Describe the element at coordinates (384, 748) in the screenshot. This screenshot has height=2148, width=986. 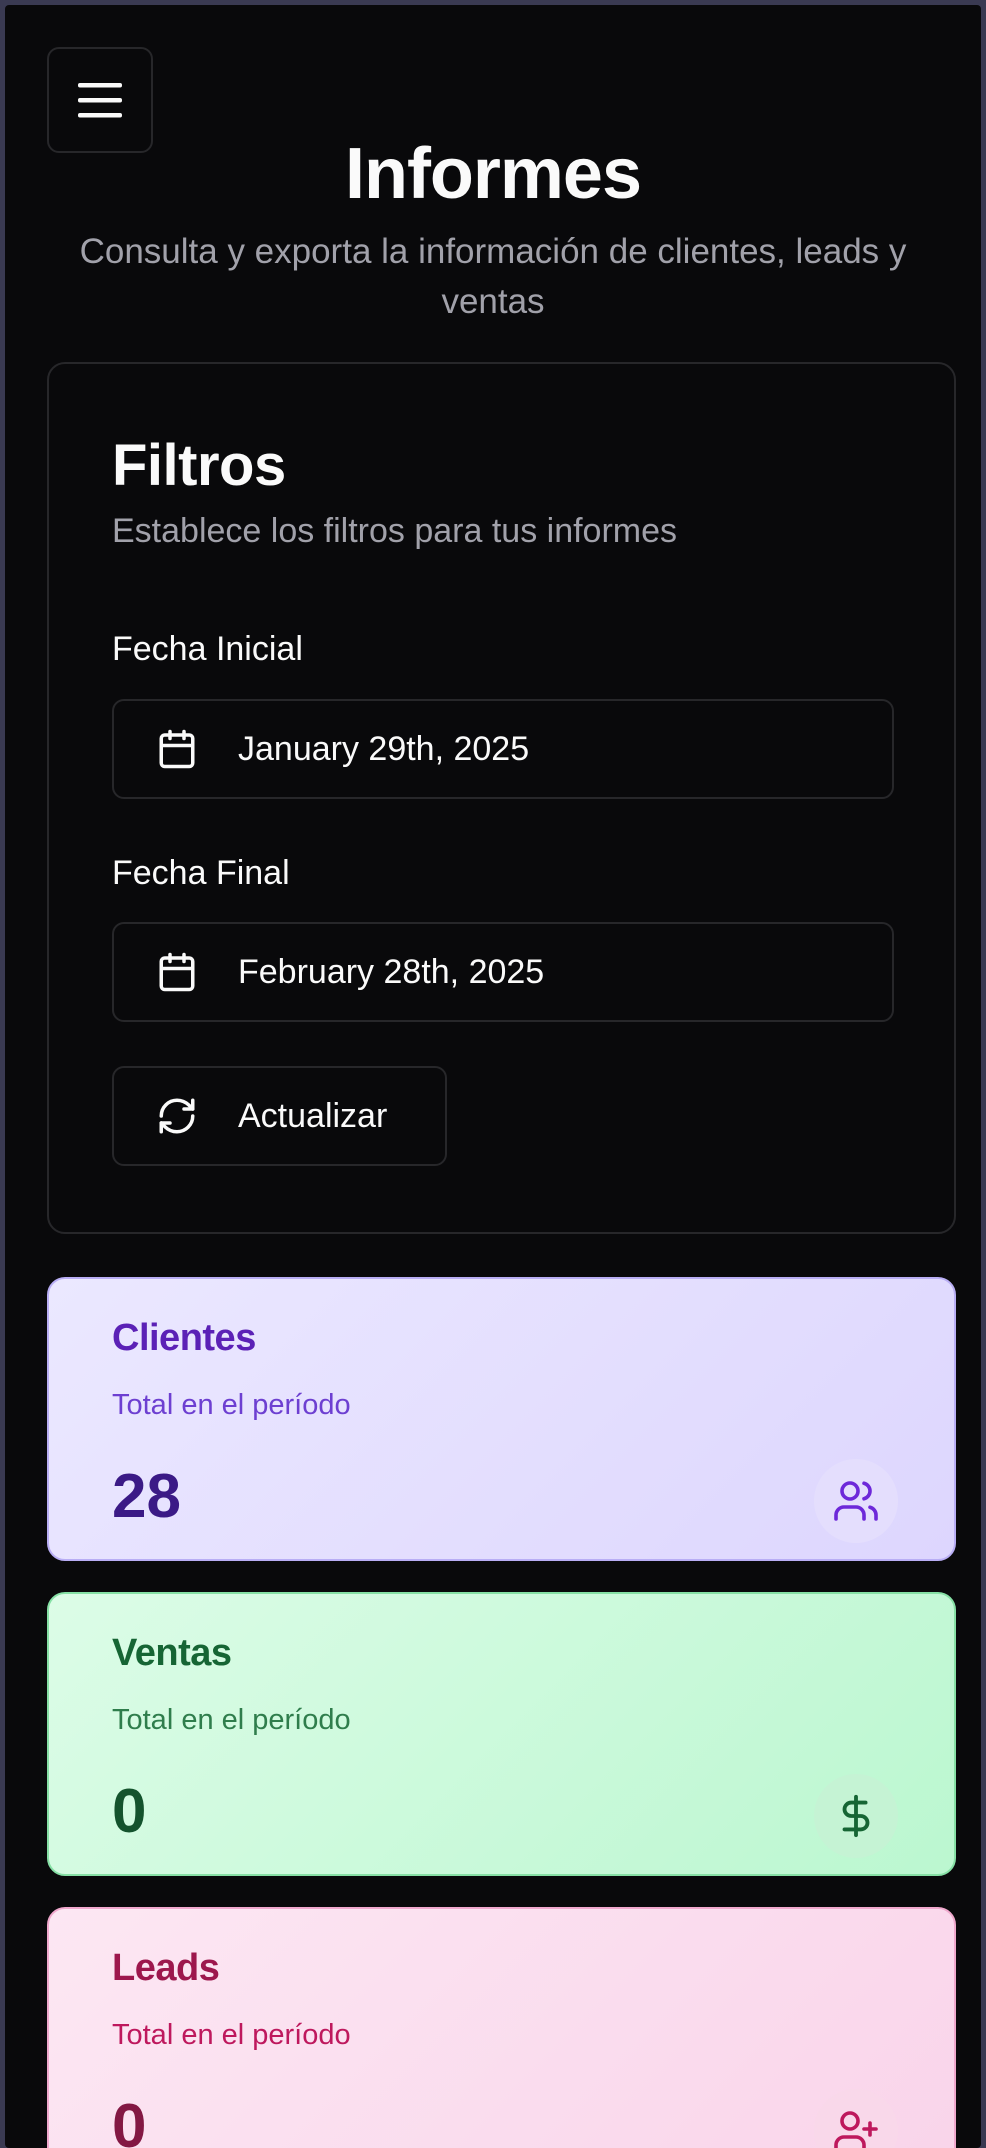
I see `start-date-value: January 29th, 2025` at that location.